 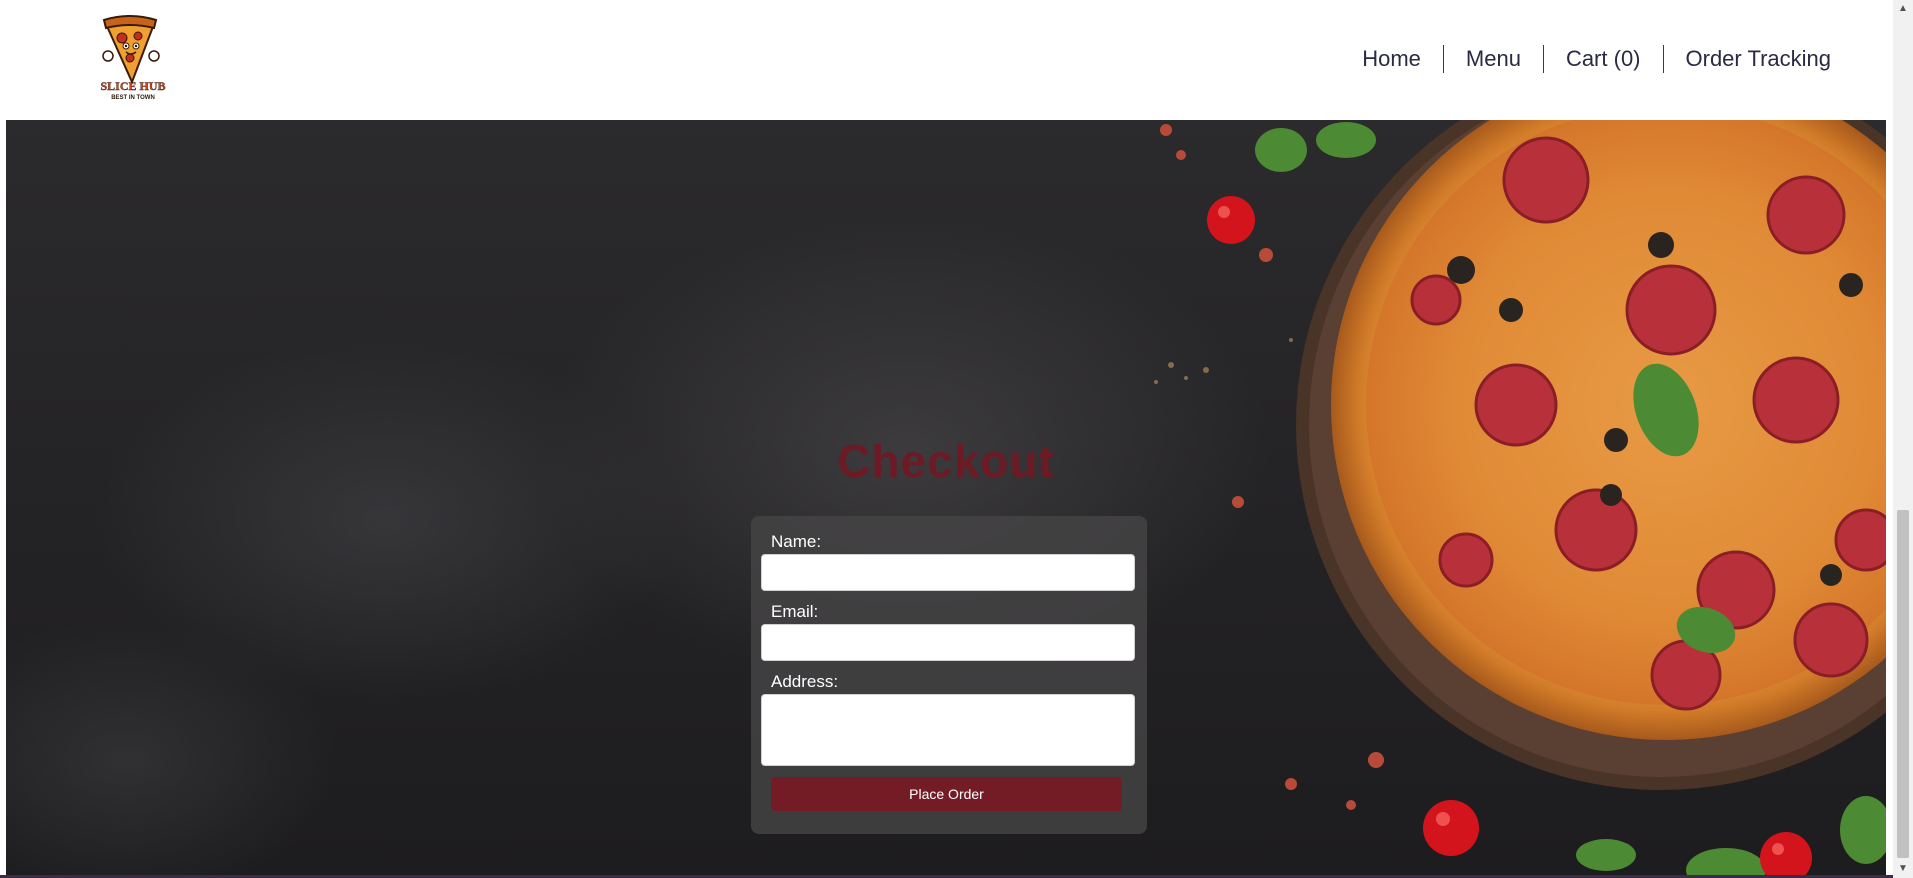 I want to click on svg-text: SLICE HUB, so click(x=132, y=86).